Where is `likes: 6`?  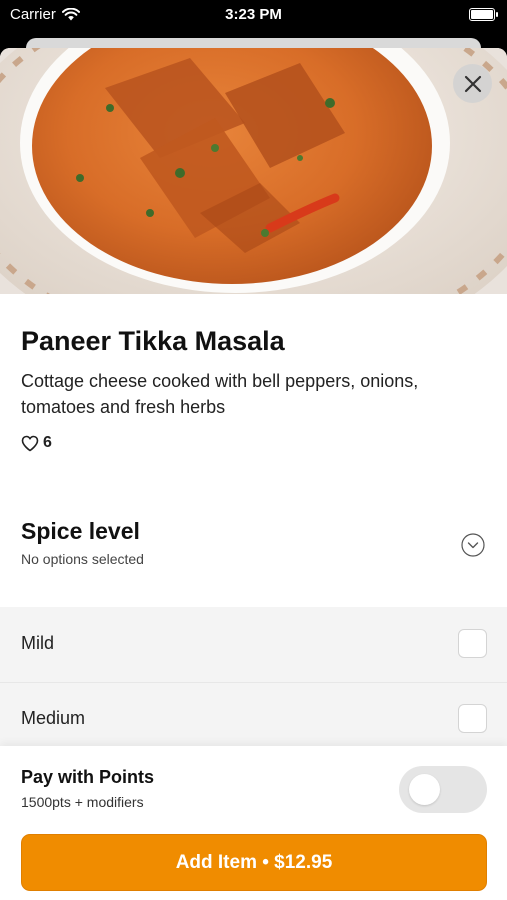 likes: 6 is located at coordinates (36, 443).